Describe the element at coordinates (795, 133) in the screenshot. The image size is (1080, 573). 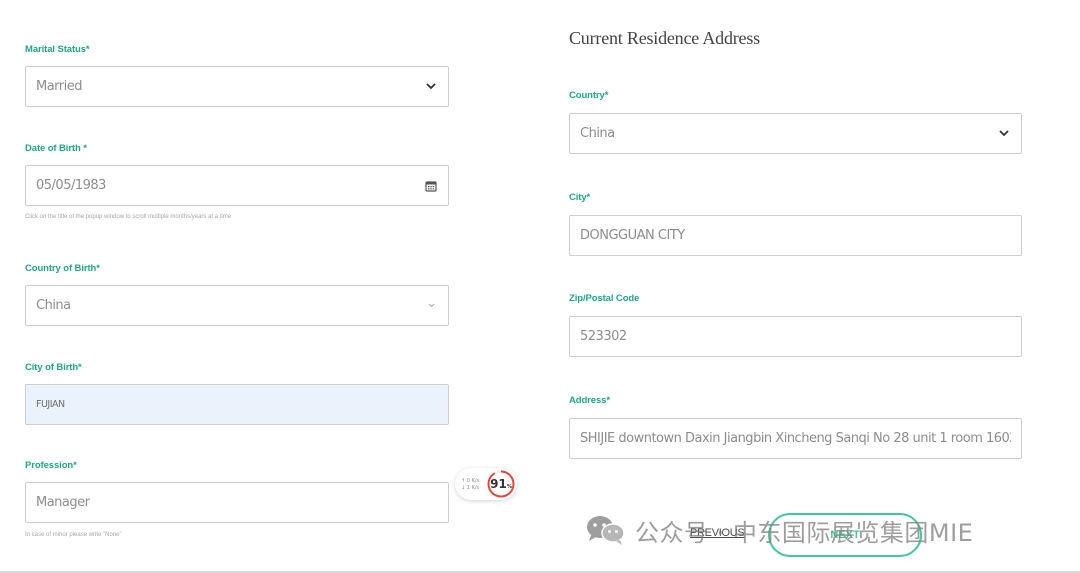
I see `country-select: China` at that location.